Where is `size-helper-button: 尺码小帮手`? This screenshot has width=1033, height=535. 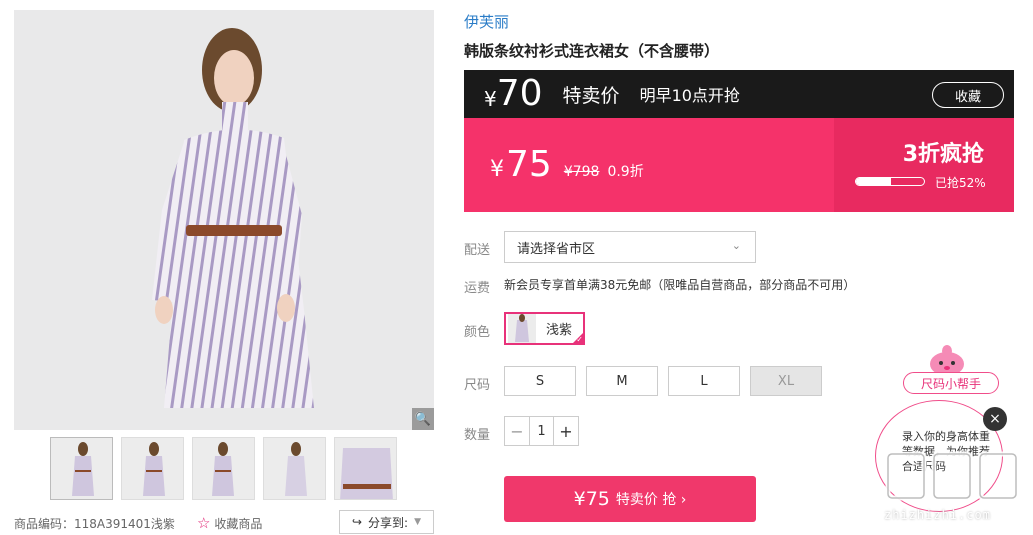
size-helper-button: 尺码小帮手 is located at coordinates (951, 383).